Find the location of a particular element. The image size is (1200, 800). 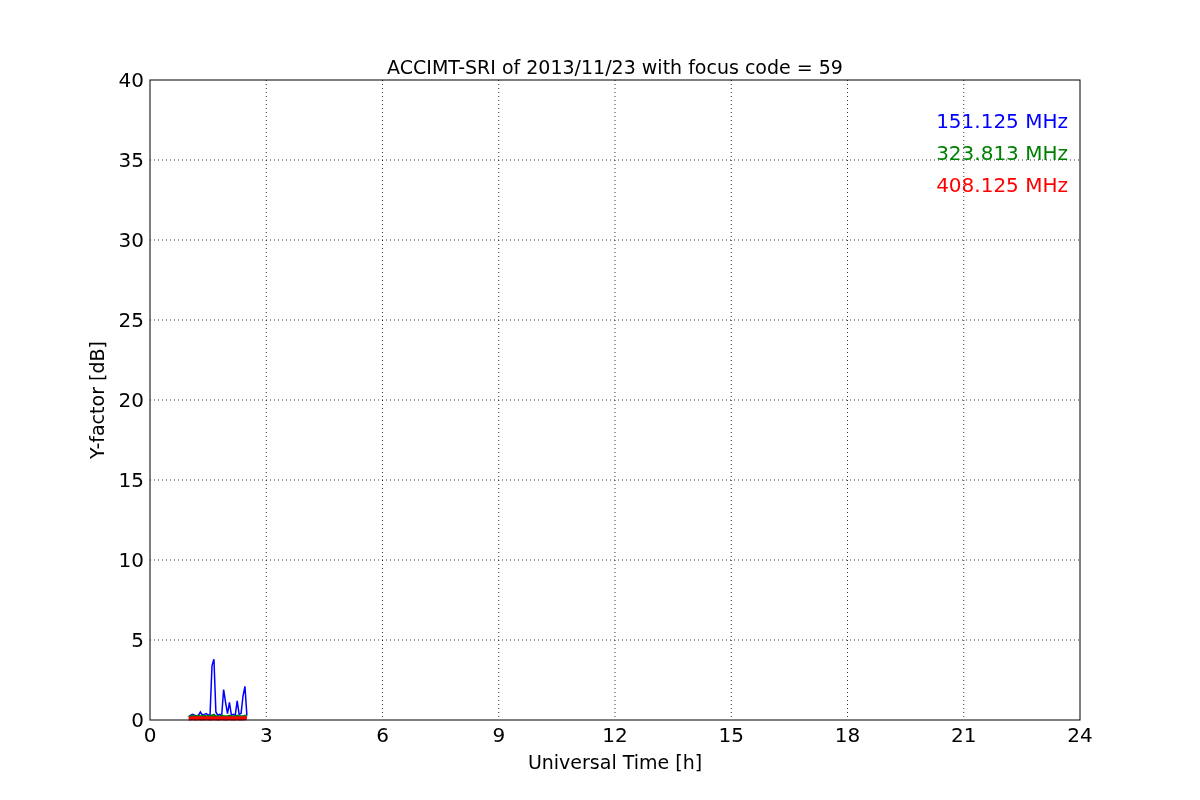

y-axis-label: Y-factor [dB] is located at coordinates (97, 400).